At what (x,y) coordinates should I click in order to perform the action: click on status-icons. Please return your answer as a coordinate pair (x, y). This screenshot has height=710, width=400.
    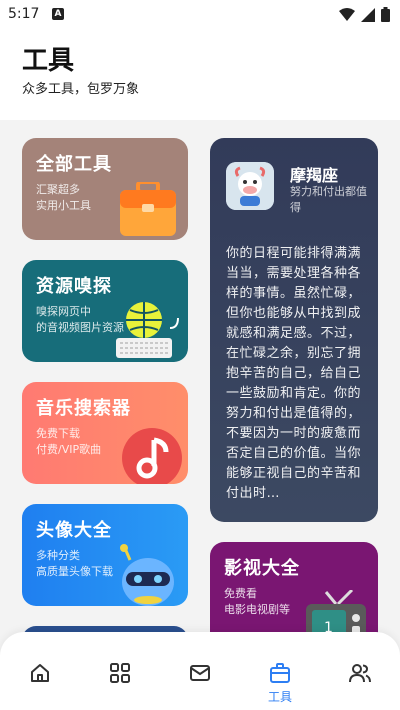
    Looking at the image, I should click on (364, 14).